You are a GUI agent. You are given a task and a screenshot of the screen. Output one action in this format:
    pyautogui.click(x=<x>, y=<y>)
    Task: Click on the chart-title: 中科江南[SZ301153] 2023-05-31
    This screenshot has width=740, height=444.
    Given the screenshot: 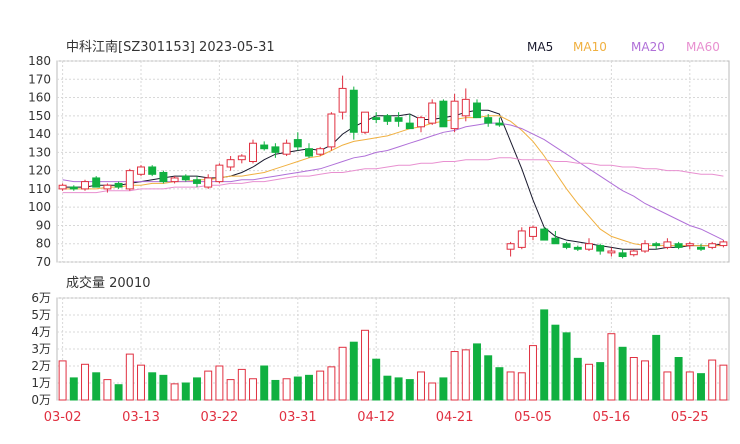 What is the action you would take?
    pyautogui.click(x=170, y=47)
    